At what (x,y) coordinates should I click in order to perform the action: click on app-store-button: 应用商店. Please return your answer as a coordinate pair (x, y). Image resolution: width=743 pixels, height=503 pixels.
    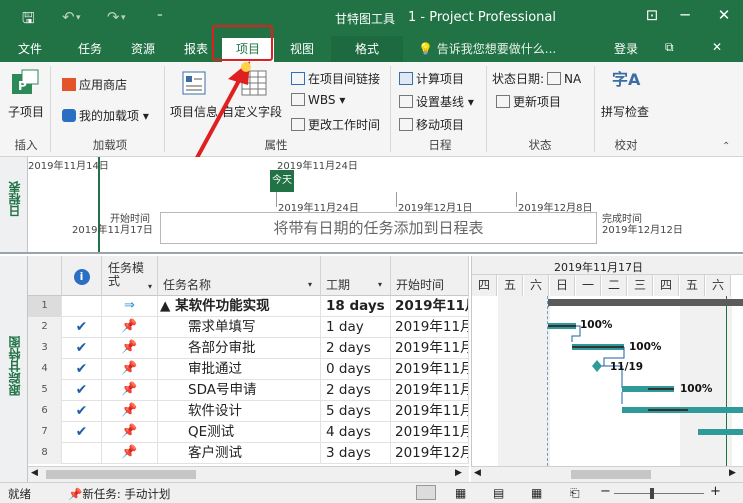
    Looking at the image, I should click on (94, 84).